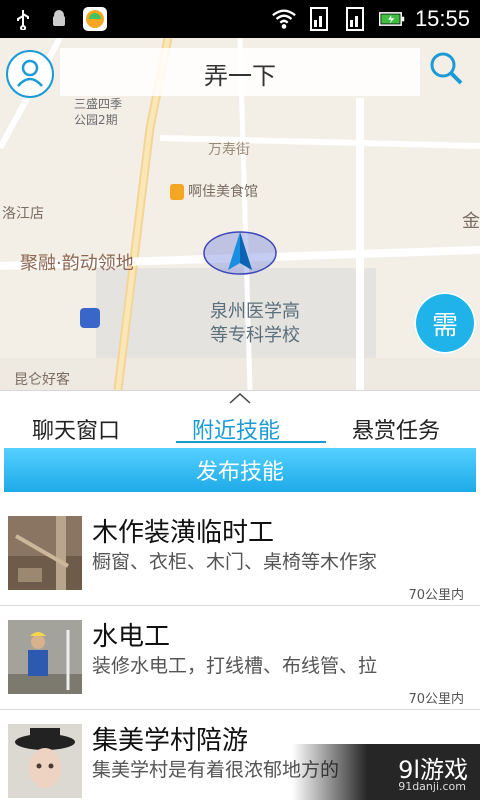 This screenshot has width=480, height=800. What do you see at coordinates (45, 657) in the screenshot?
I see `electrician-photo` at bounding box center [45, 657].